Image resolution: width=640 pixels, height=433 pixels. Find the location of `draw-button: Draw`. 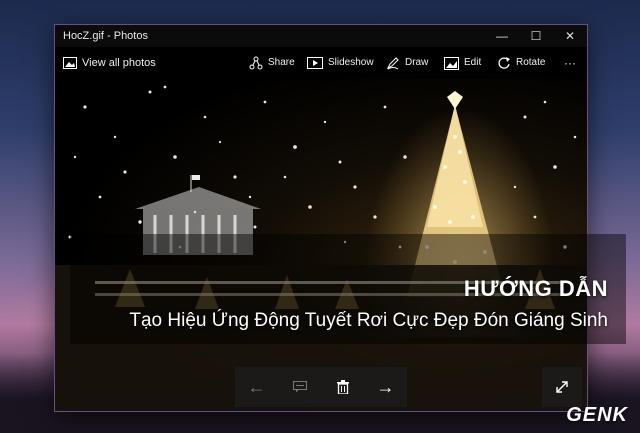

draw-button: Draw is located at coordinates (407, 63).